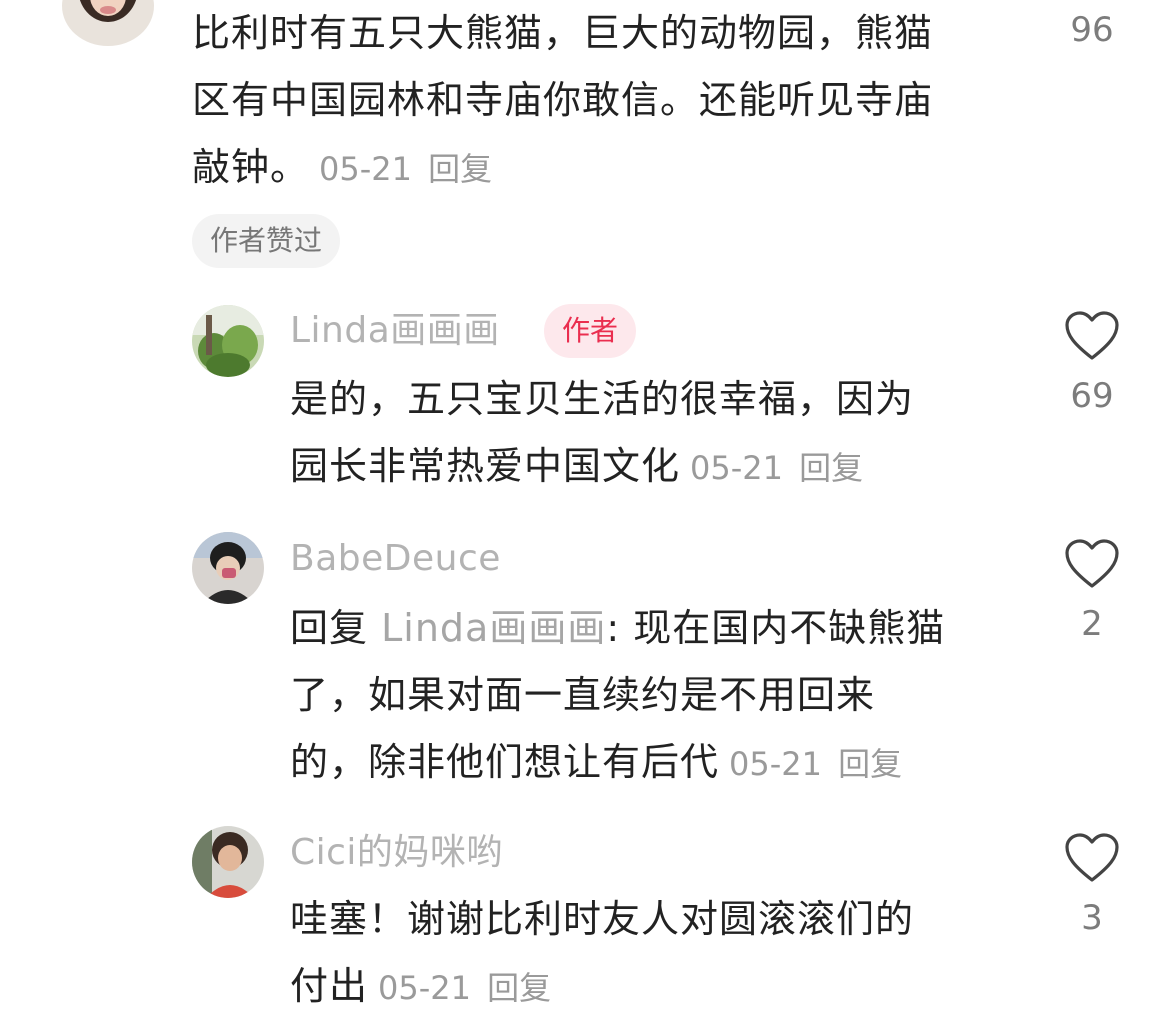 The image size is (1170, 1022). What do you see at coordinates (395, 559) in the screenshot?
I see `reply-username: BabeDeuce` at bounding box center [395, 559].